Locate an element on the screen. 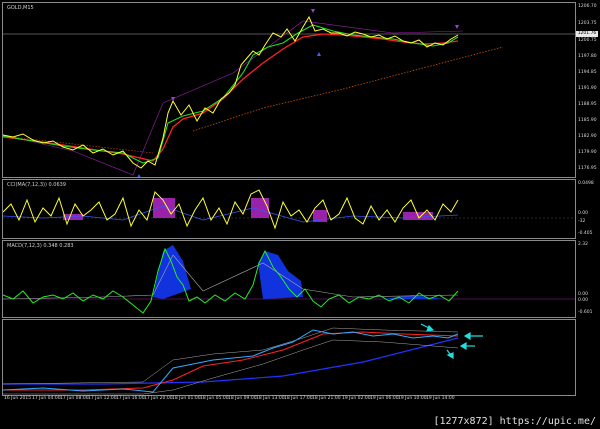 The width and height of the screenshot is (600, 429). time-tick: 17 Jun 04:00 is located at coordinates (46, 398).